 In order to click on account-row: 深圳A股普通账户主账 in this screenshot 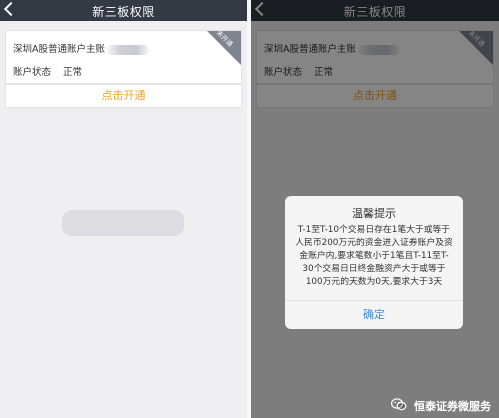, I will do `click(81, 48)`.